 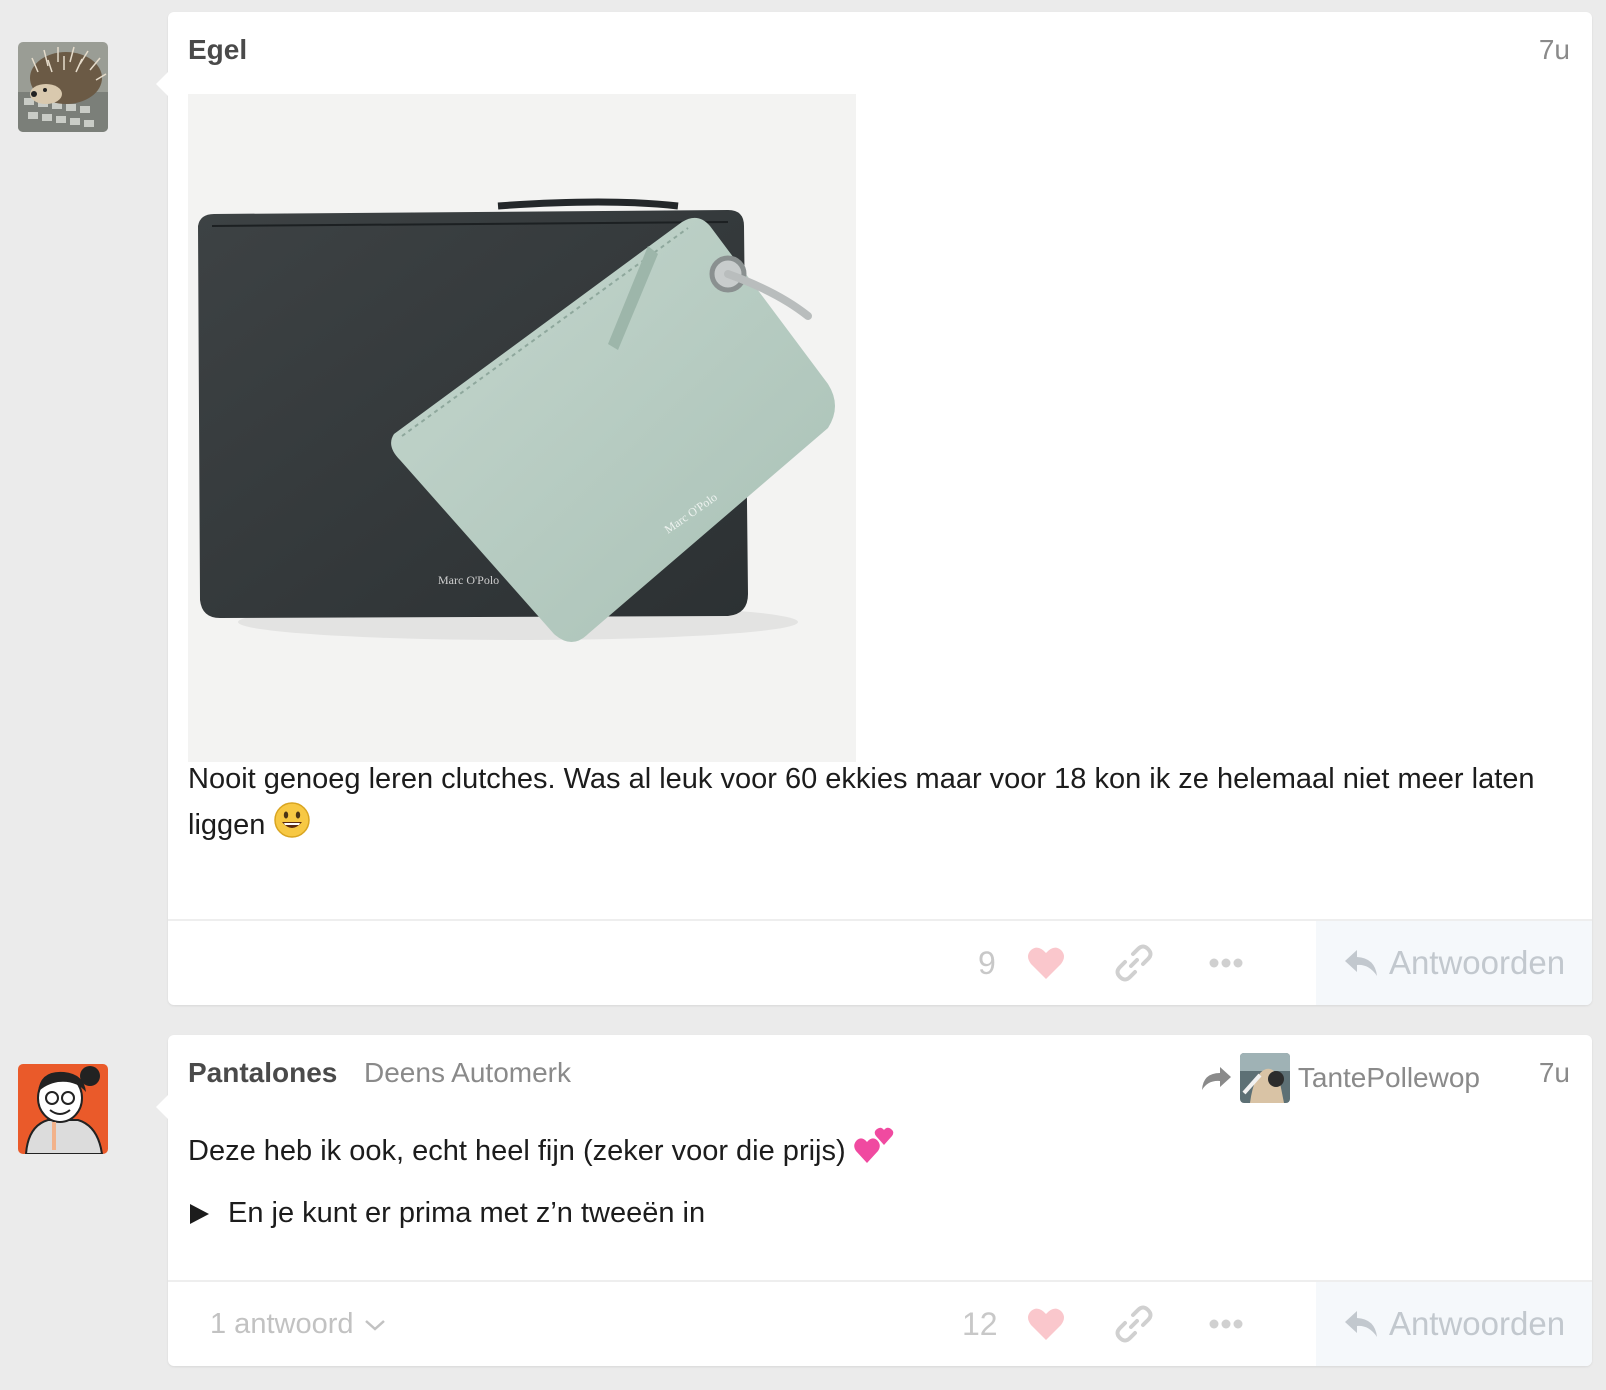 I want to click on share-arrow-icon, so click(x=1216, y=1078).